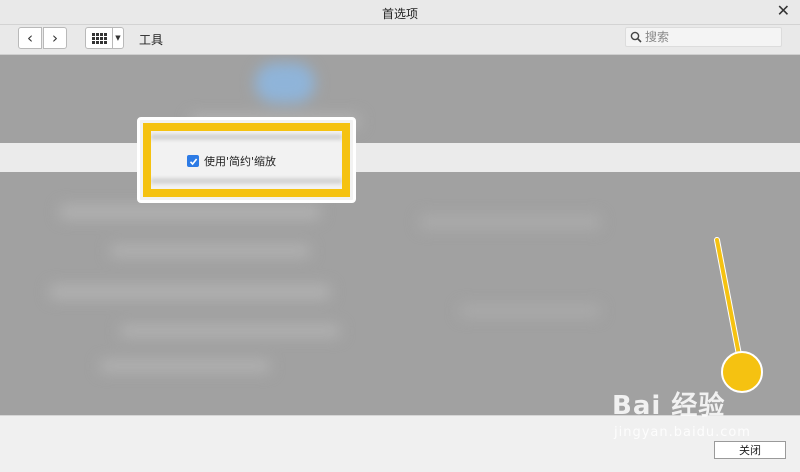 The image size is (800, 472). I want to click on grid-icon, so click(99, 38).